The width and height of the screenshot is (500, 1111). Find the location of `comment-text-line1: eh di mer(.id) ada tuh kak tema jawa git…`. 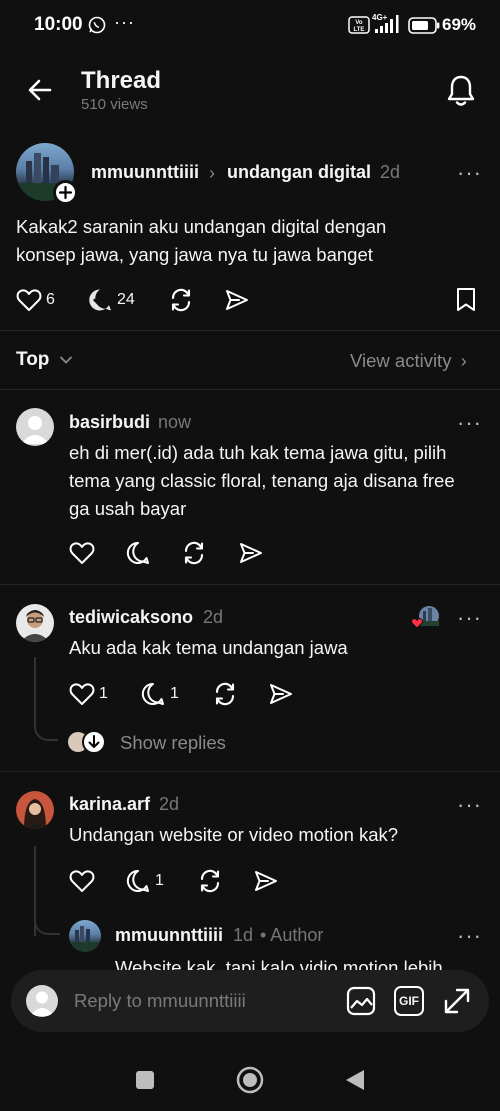

comment-text-line1: eh di mer(.id) ada tuh kak tema jawa git… is located at coordinates (258, 452).